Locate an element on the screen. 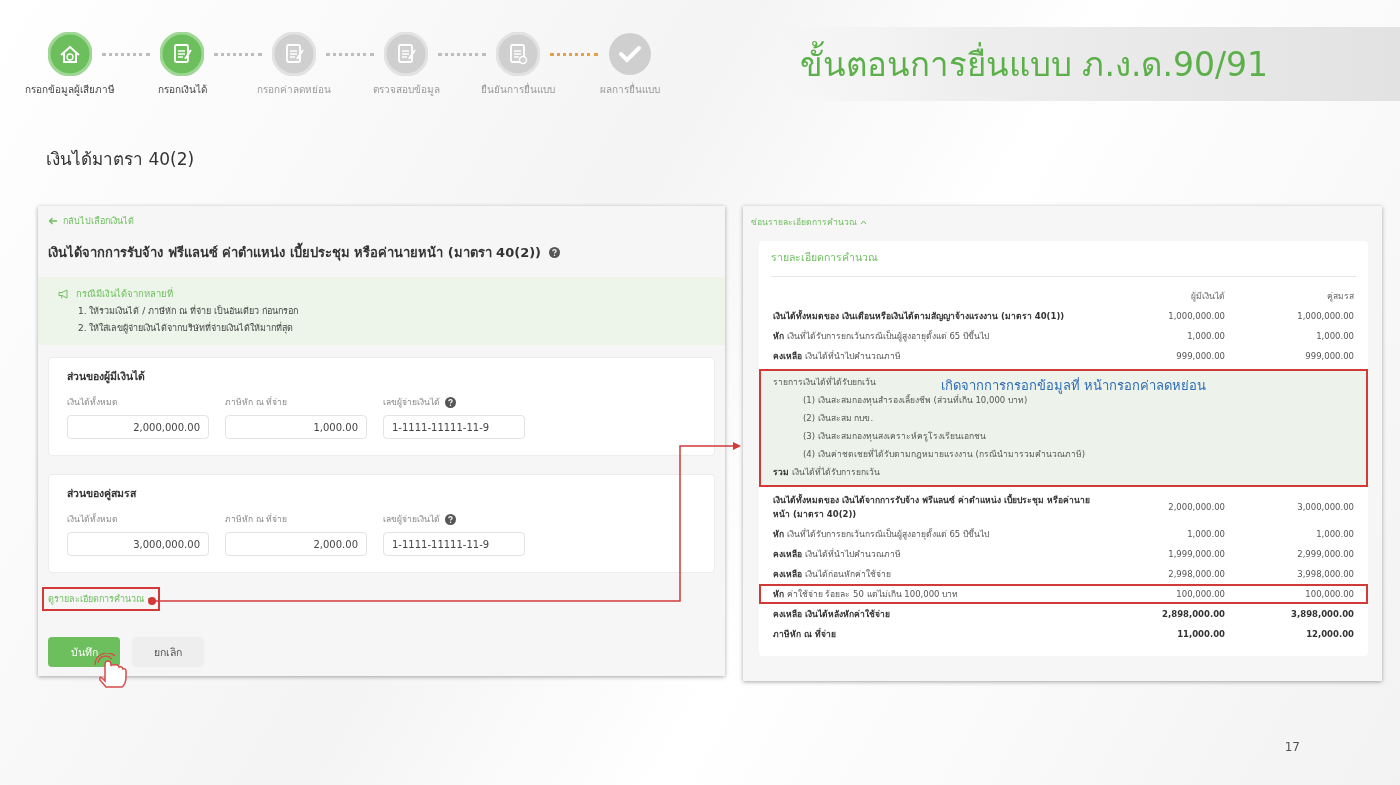 This screenshot has height=785, width=1400. amount-cell-text: 2,999,000.00 is located at coordinates (1325, 554).